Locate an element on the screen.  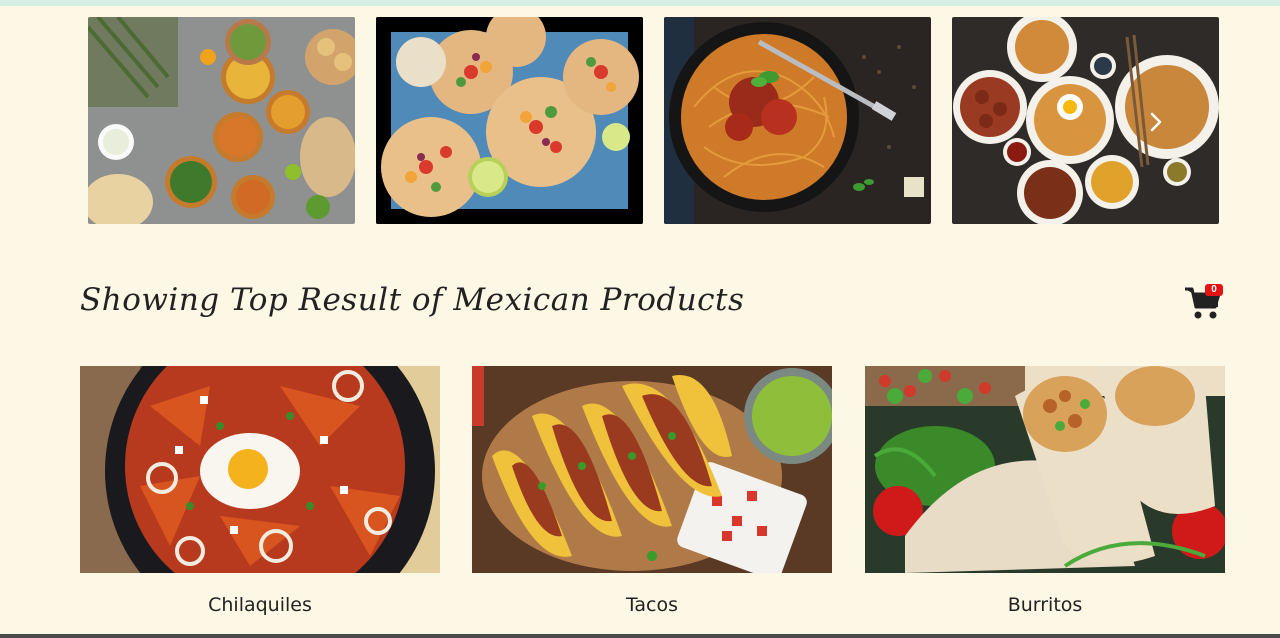
bottom-edge is located at coordinates (640, 636).